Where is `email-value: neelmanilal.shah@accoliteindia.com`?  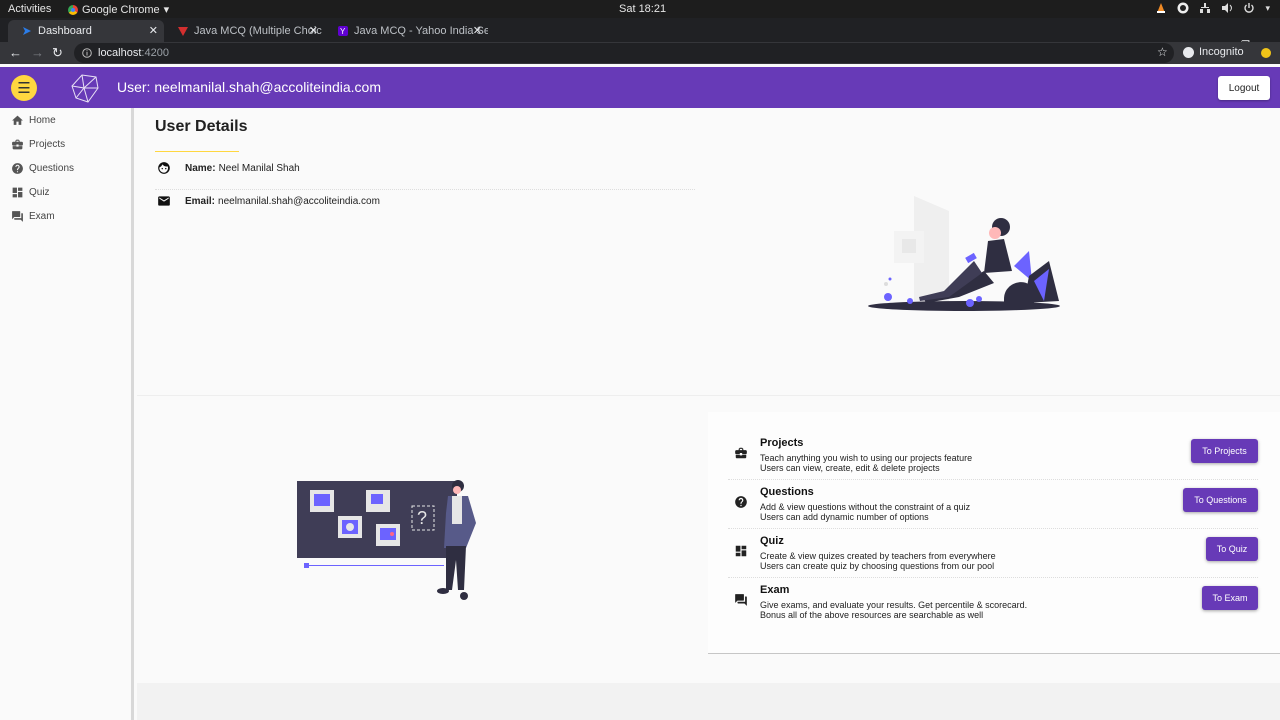
email-value: neelmanilal.shah@accoliteindia.com is located at coordinates (299, 201).